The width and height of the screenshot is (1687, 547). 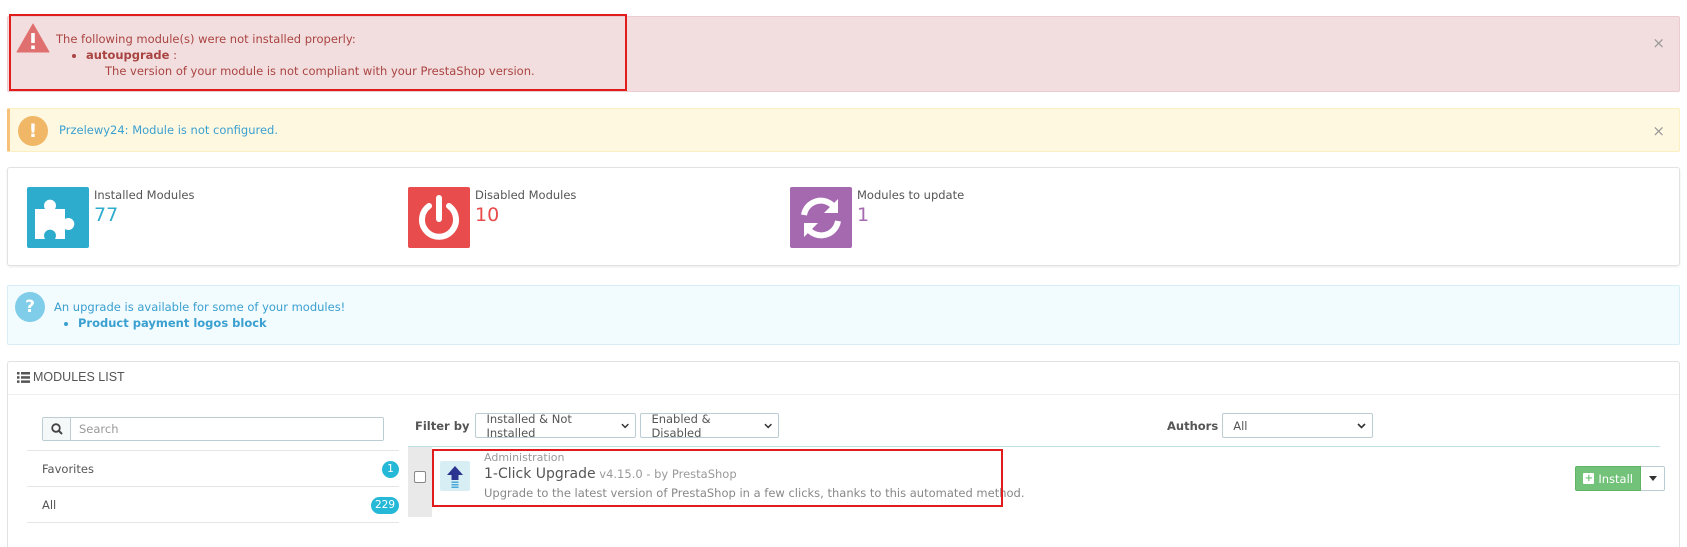 What do you see at coordinates (681, 425) in the screenshot?
I see `select-value: Enabled & Disabled` at bounding box center [681, 425].